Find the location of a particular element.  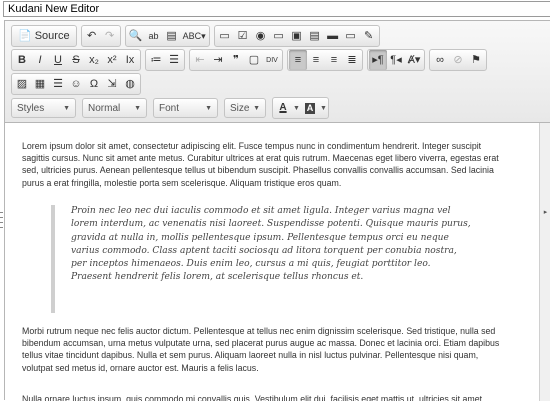

rtl-button: ¶◂ is located at coordinates (396, 60).